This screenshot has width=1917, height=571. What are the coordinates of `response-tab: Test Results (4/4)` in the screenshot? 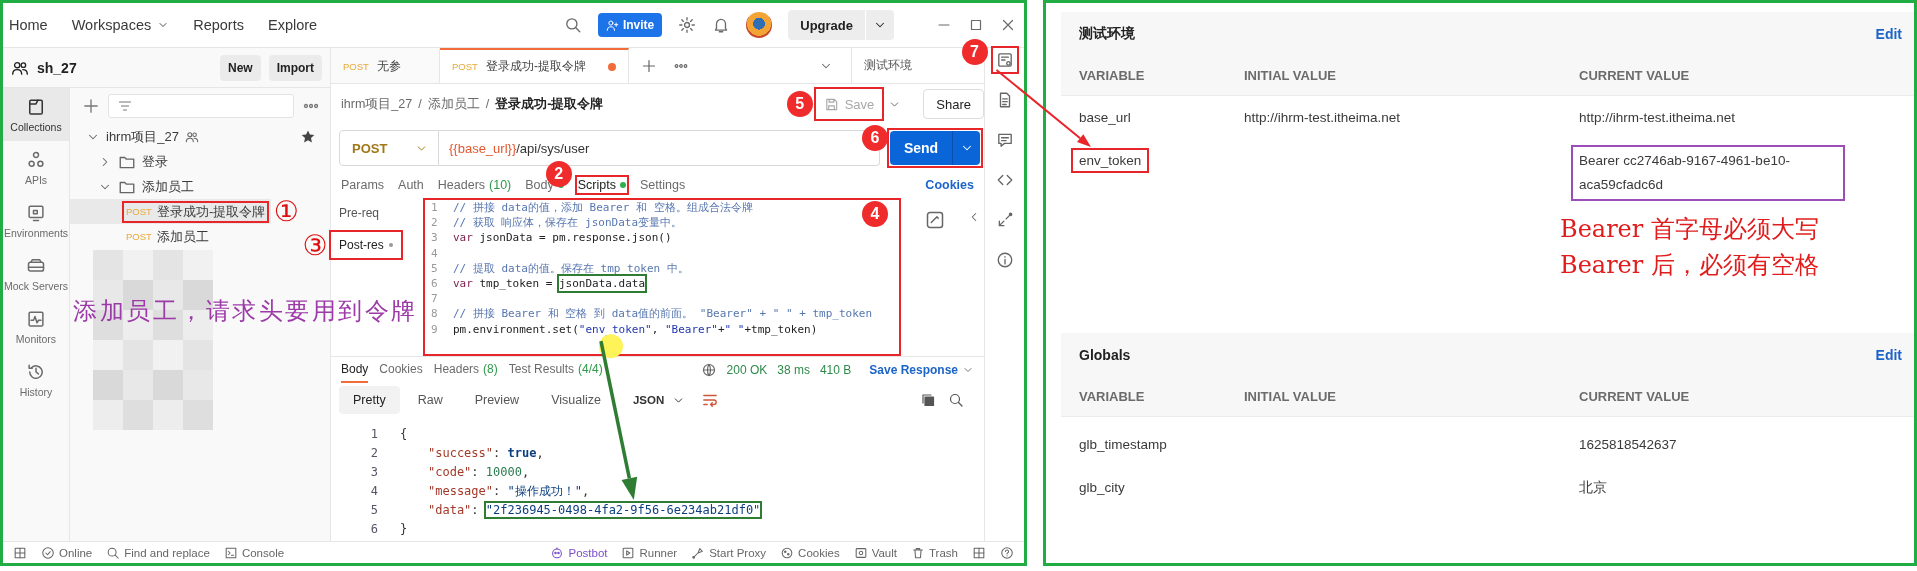 It's located at (555, 370).